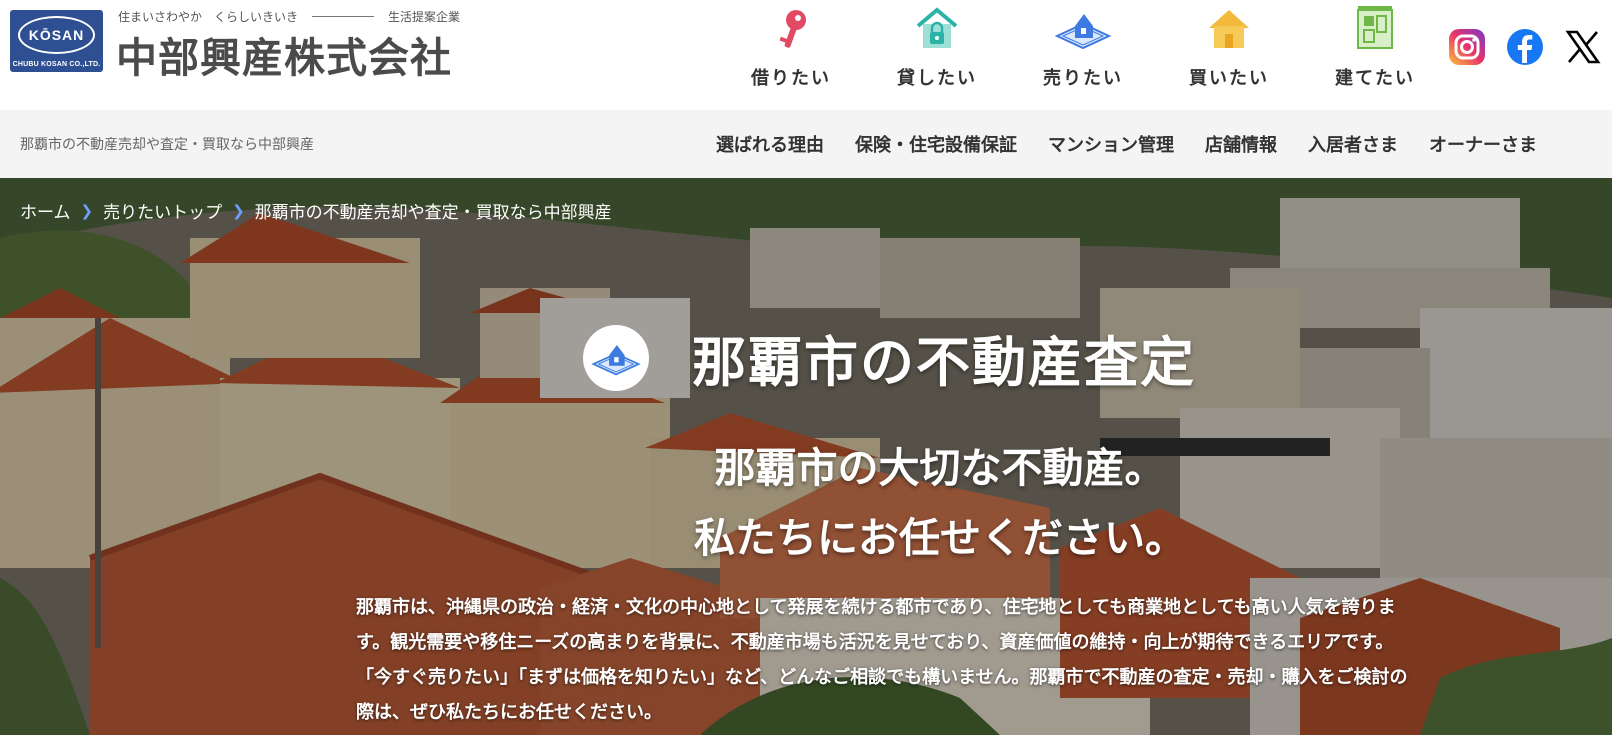 This screenshot has width=1612, height=735. Describe the element at coordinates (940, 468) in the screenshot. I see `catch-line-1: 那覇市の大切な不動産。` at that location.